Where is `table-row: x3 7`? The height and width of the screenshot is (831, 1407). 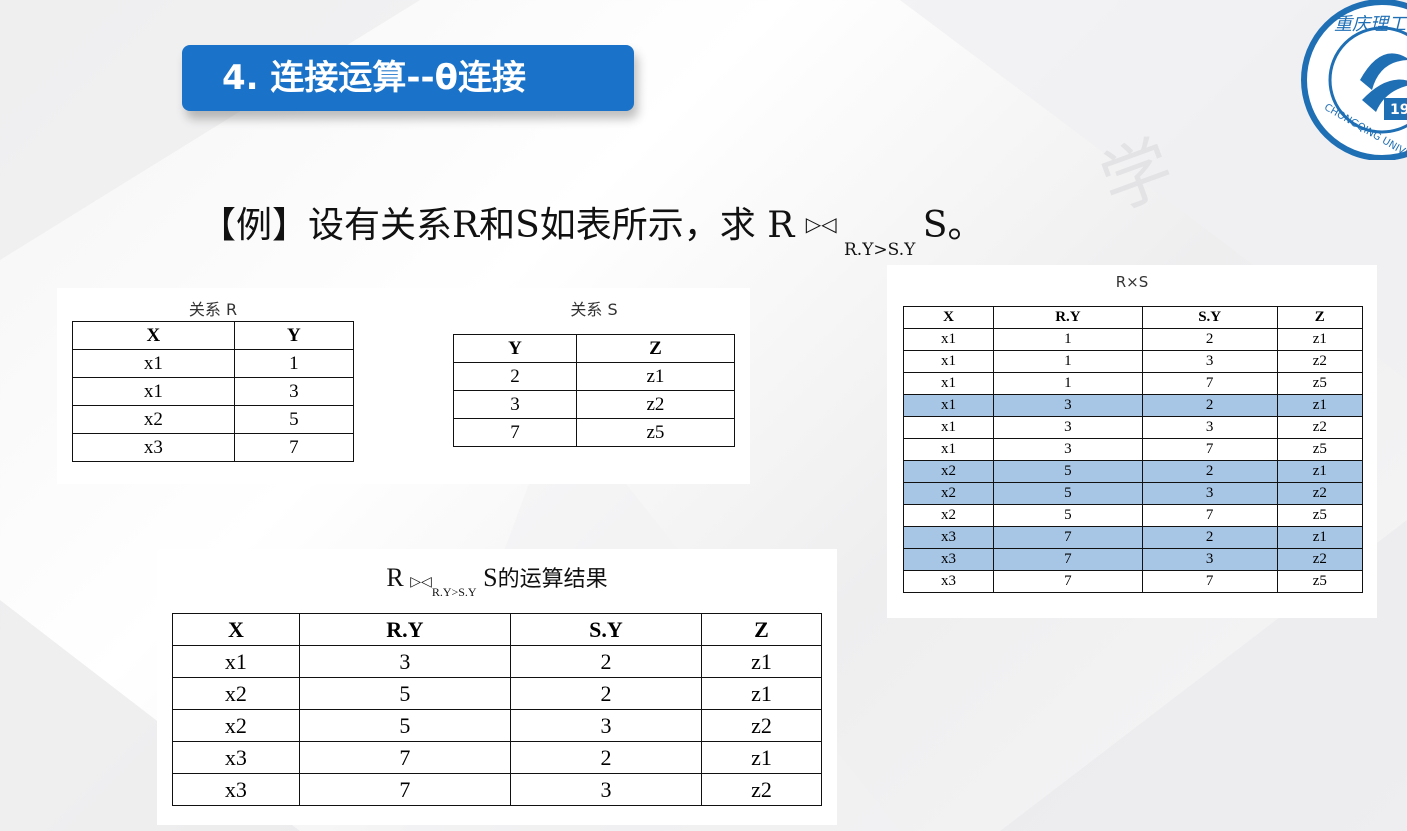 table-row: x3 7 is located at coordinates (213, 447).